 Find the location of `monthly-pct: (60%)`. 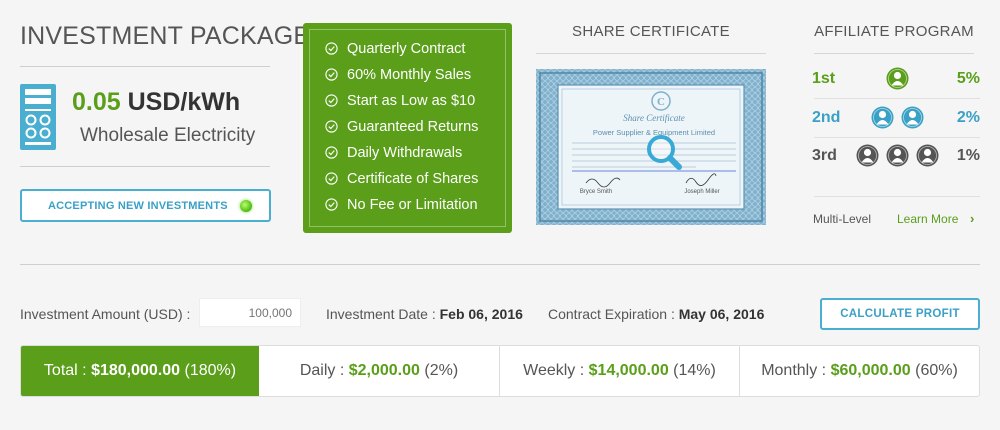

monthly-pct: (60%) is located at coordinates (936, 370).